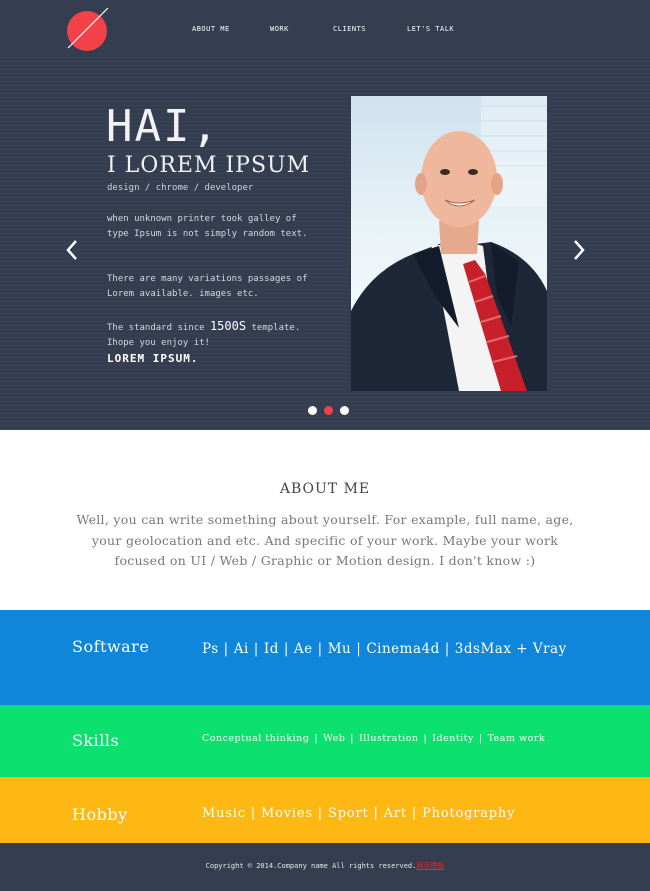 The image size is (650, 891). I want to click on software-list: Ps | Ai | Id | Ae | Mu | Cinema4d | 3dsMax + Vray, so click(384, 649).